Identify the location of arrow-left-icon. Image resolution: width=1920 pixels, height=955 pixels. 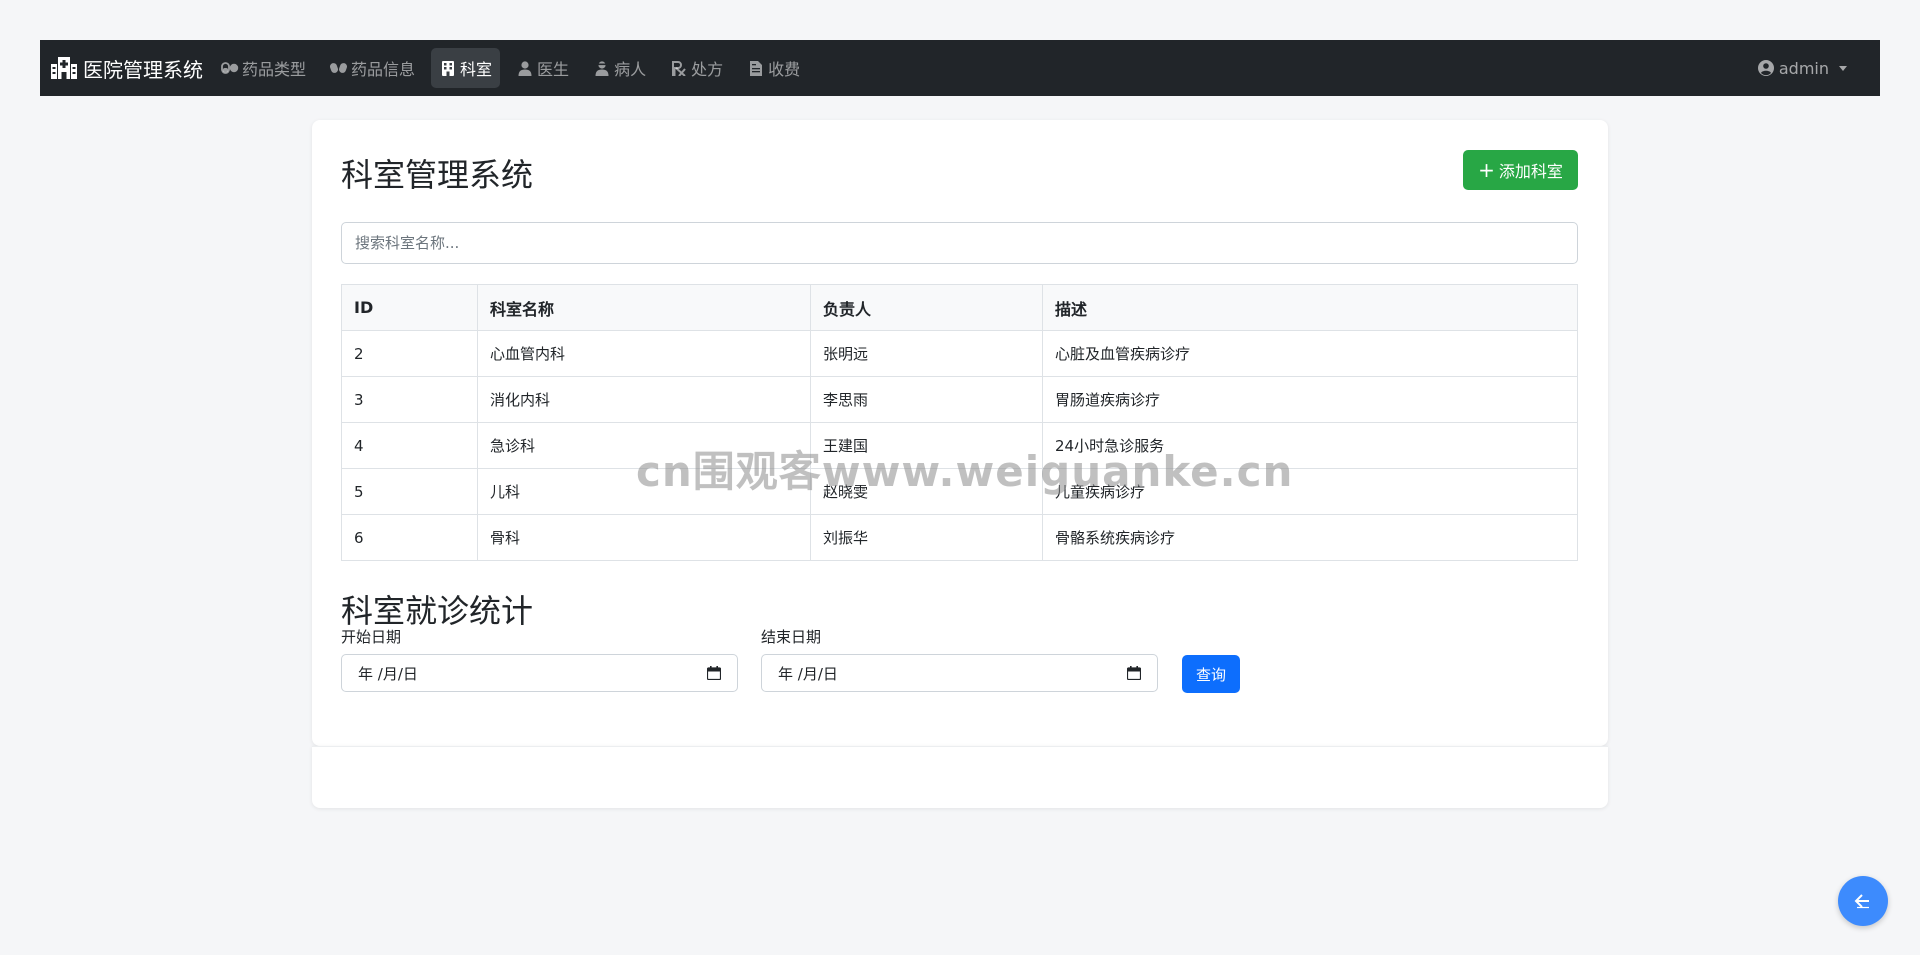
(1861, 901).